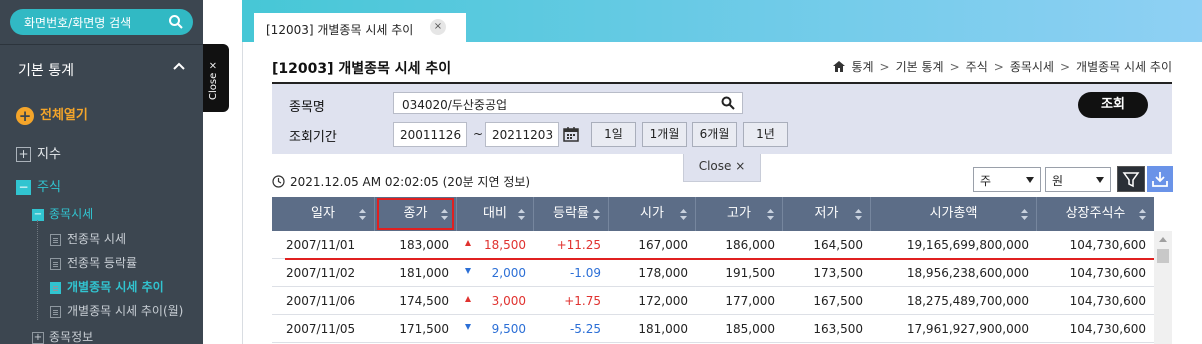 Image resolution: width=1202 pixels, height=344 pixels. Describe the element at coordinates (495, 329) in the screenshot. I see `cell-change: 9,500` at that location.